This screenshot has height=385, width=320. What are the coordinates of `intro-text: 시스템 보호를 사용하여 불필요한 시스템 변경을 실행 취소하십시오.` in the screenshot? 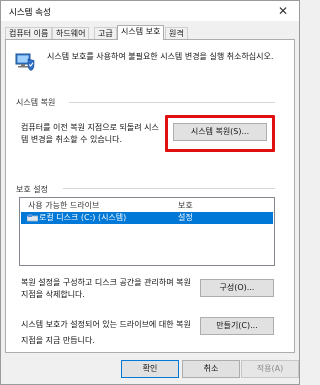 It's located at (160, 56).